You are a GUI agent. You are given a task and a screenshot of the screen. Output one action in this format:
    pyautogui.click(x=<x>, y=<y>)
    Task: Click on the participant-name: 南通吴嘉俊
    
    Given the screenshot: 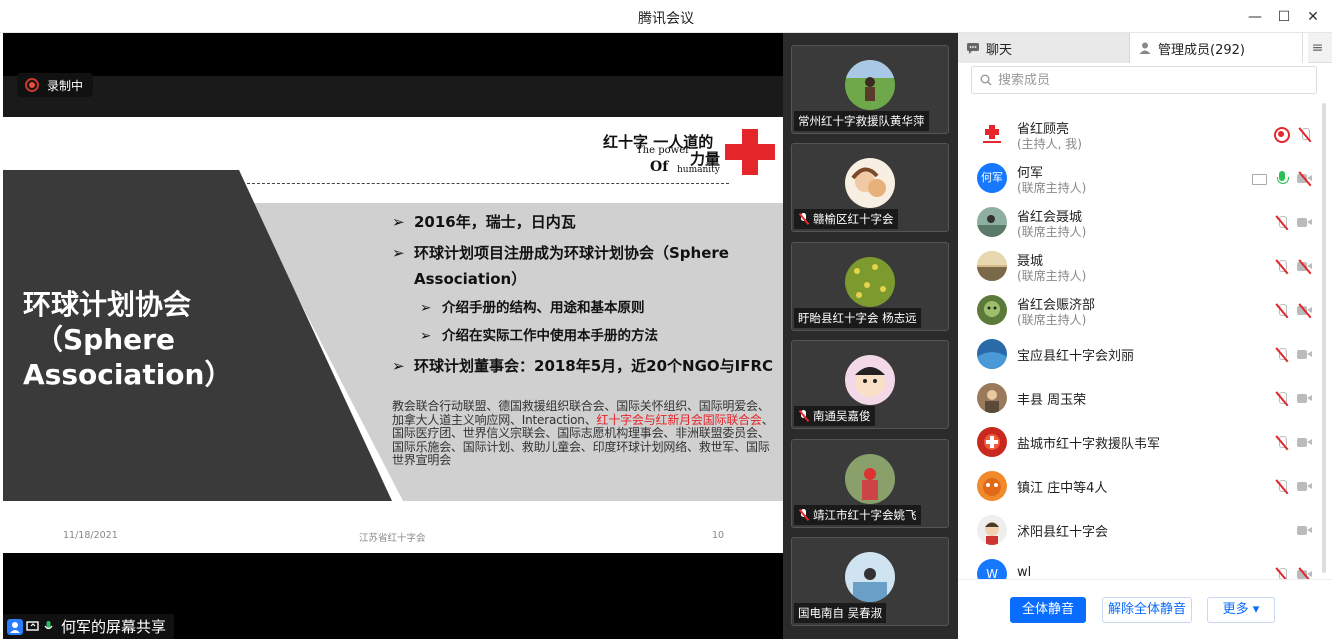 What is the action you would take?
    pyautogui.click(x=834, y=416)
    